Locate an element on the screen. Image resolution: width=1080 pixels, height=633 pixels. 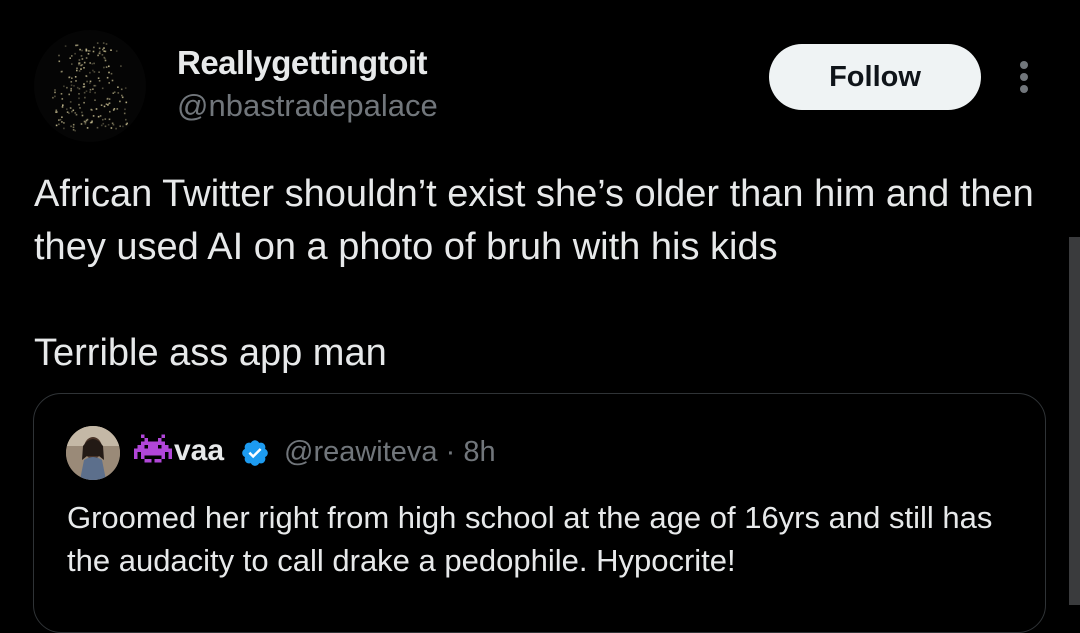
author-handle: @nbastradepalace is located at coordinates (307, 106).